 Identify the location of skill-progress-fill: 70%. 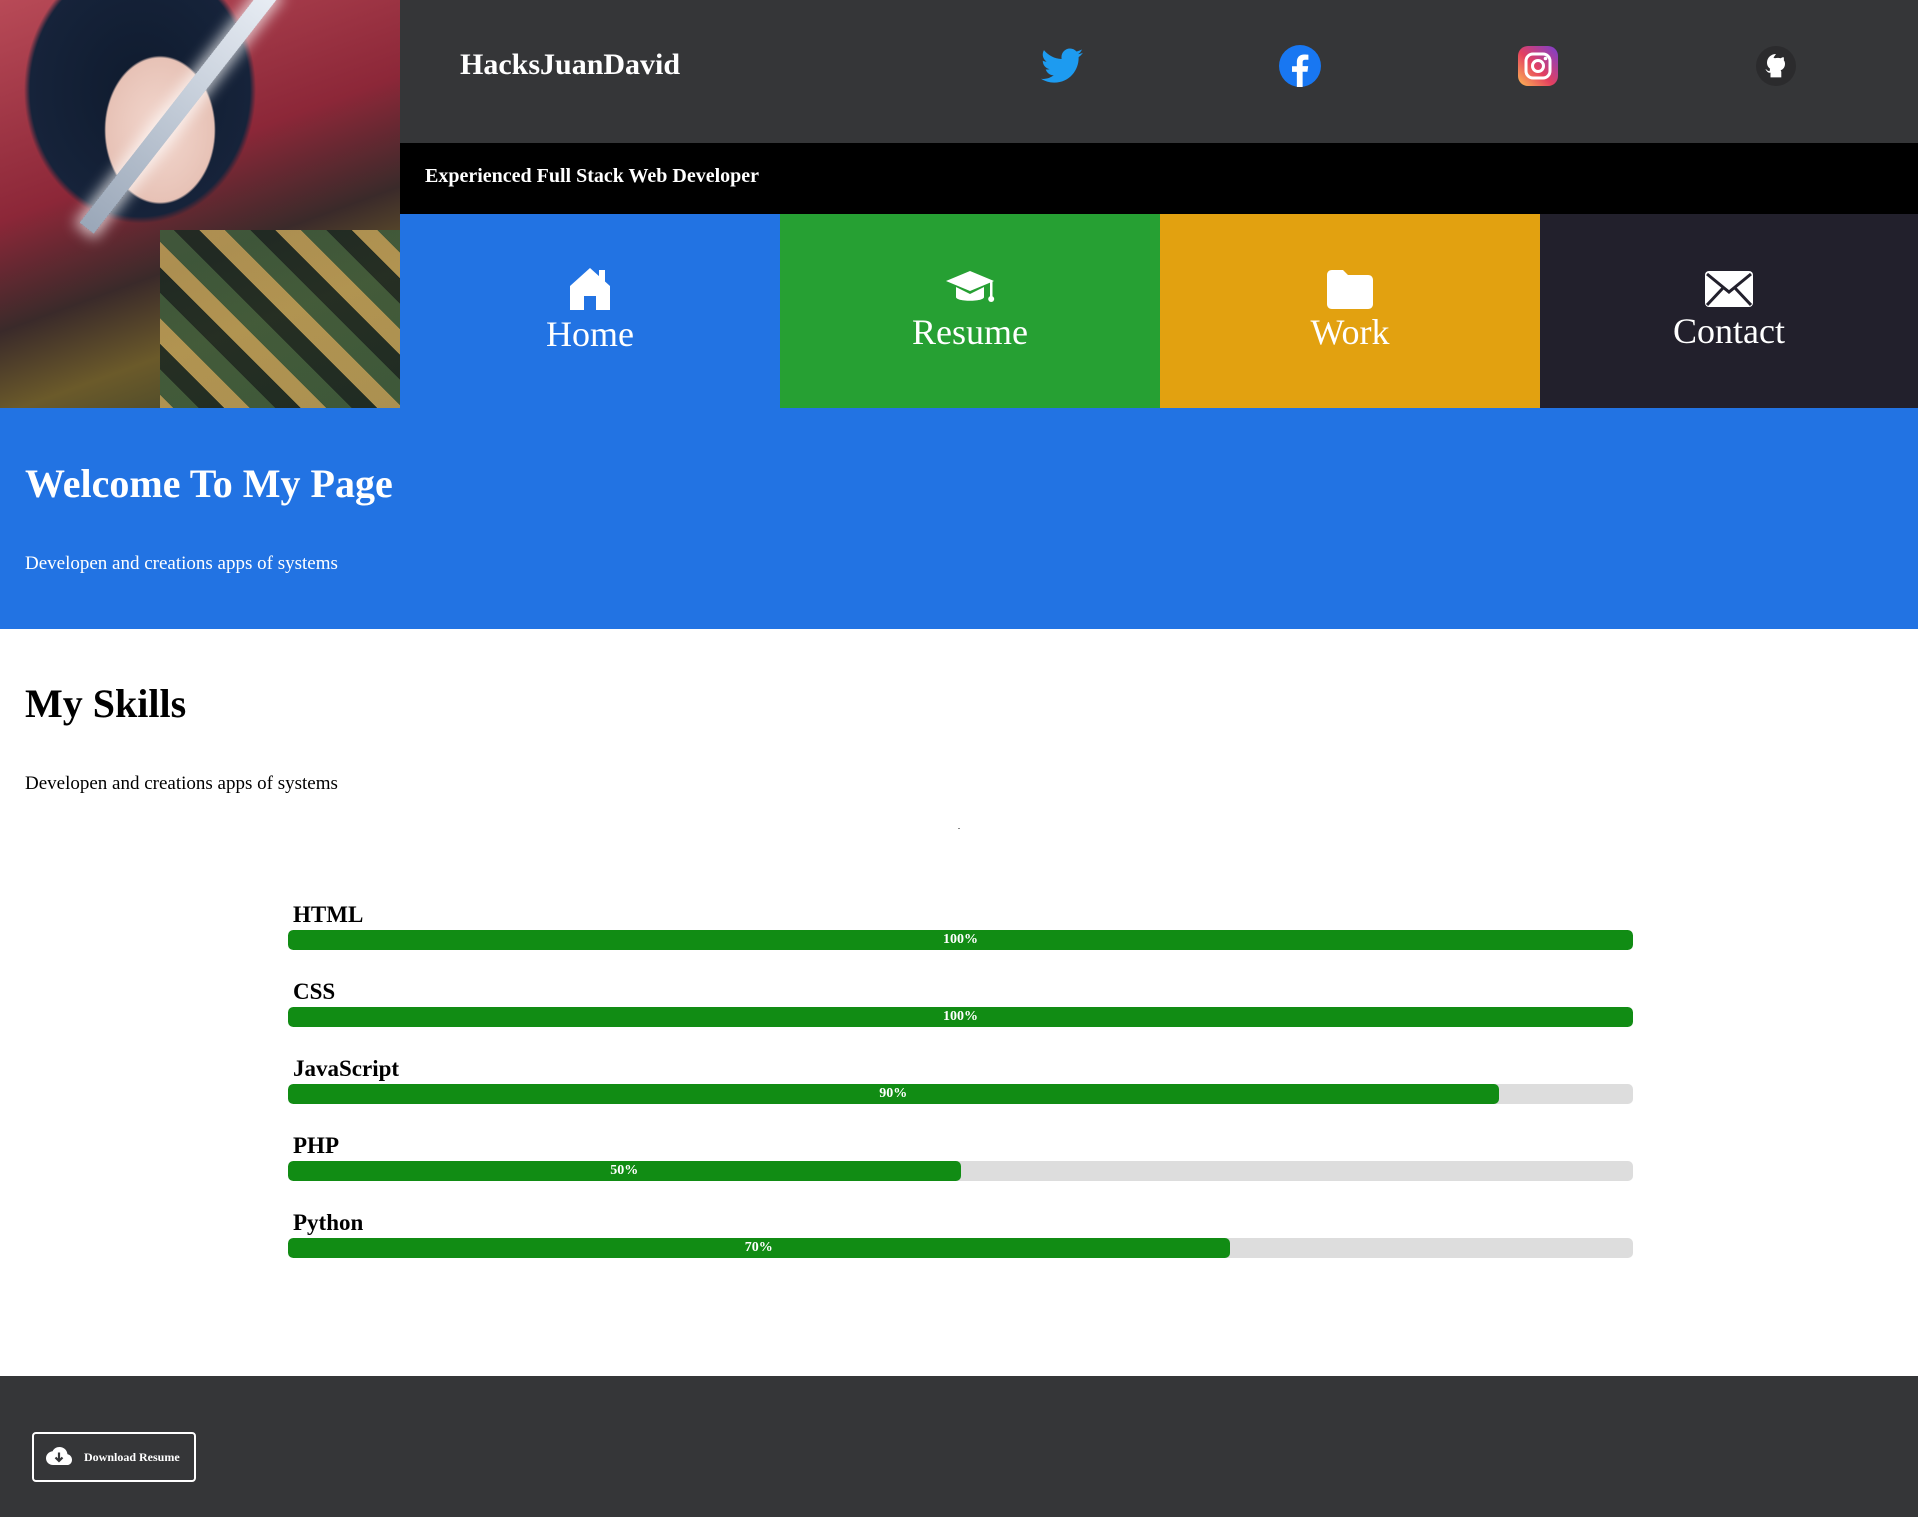
(759, 1248).